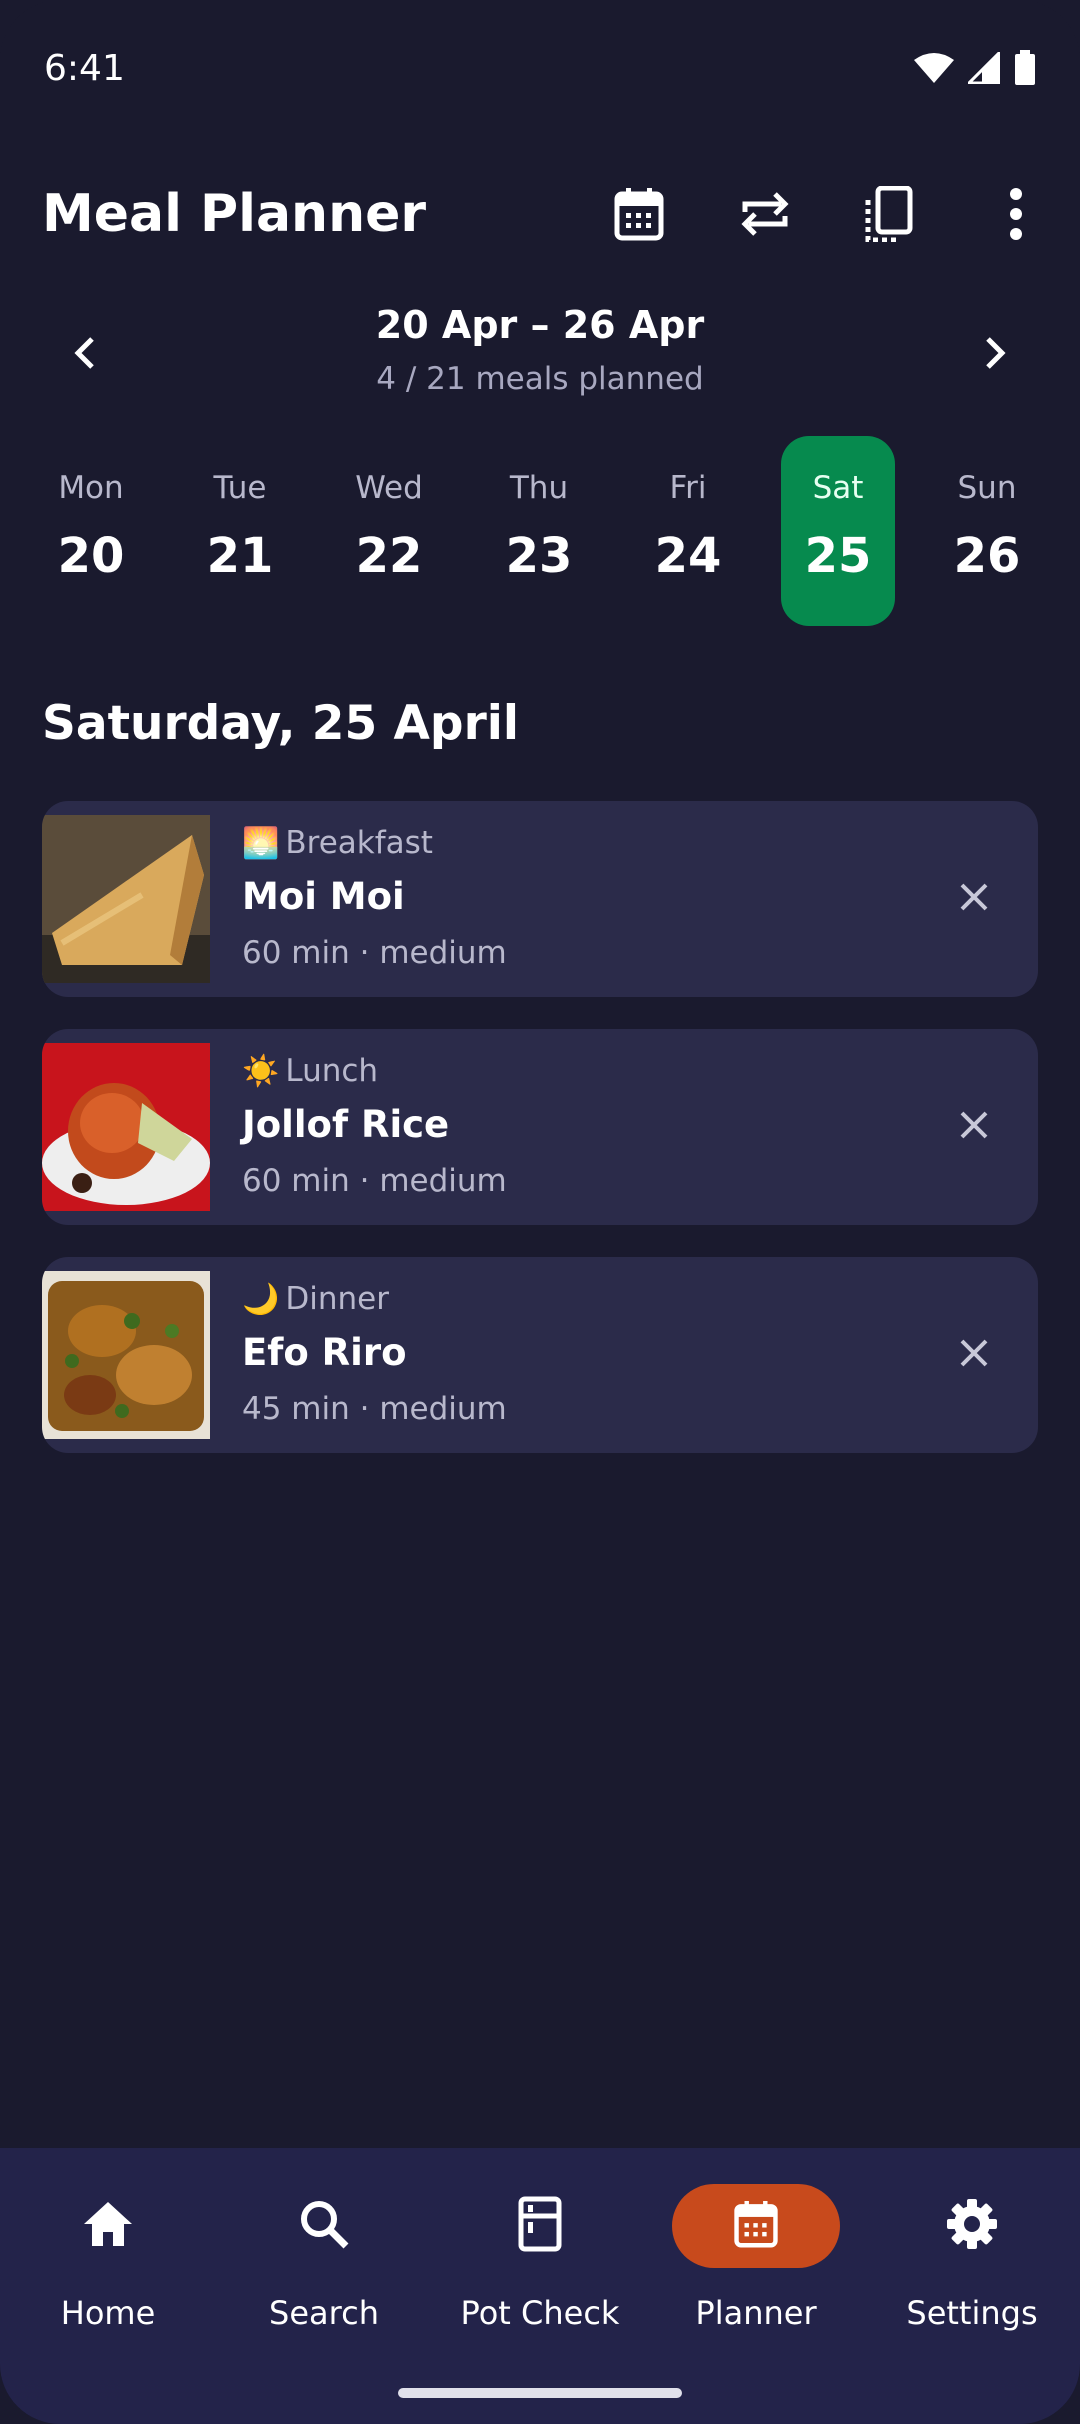 Image resolution: width=1080 pixels, height=2424 pixels. Describe the element at coordinates (359, 843) in the screenshot. I see `meal-type-label: Breakfast` at that location.